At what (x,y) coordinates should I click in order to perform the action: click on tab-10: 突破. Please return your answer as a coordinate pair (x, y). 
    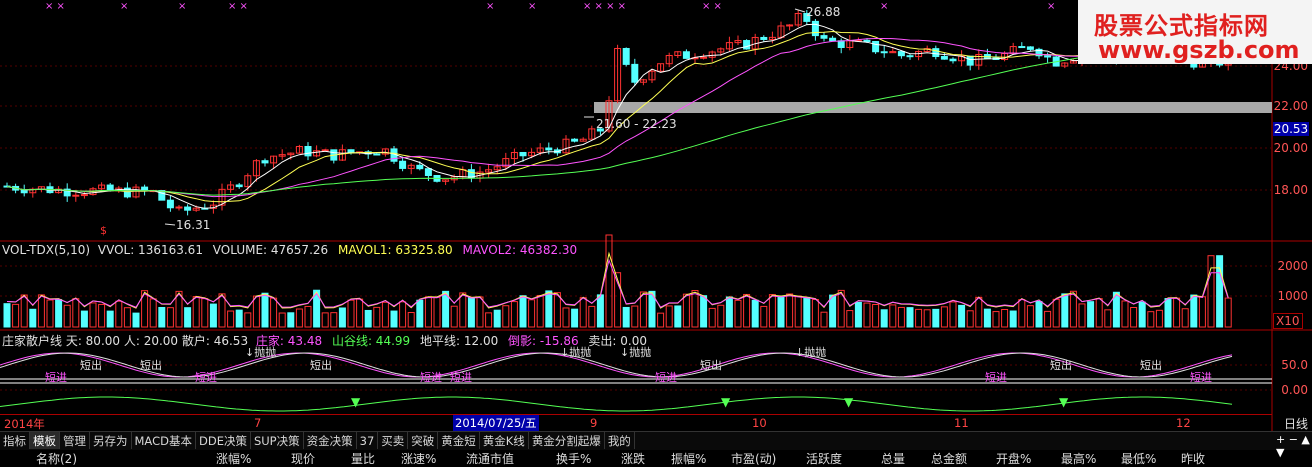
    Looking at the image, I should click on (423, 440).